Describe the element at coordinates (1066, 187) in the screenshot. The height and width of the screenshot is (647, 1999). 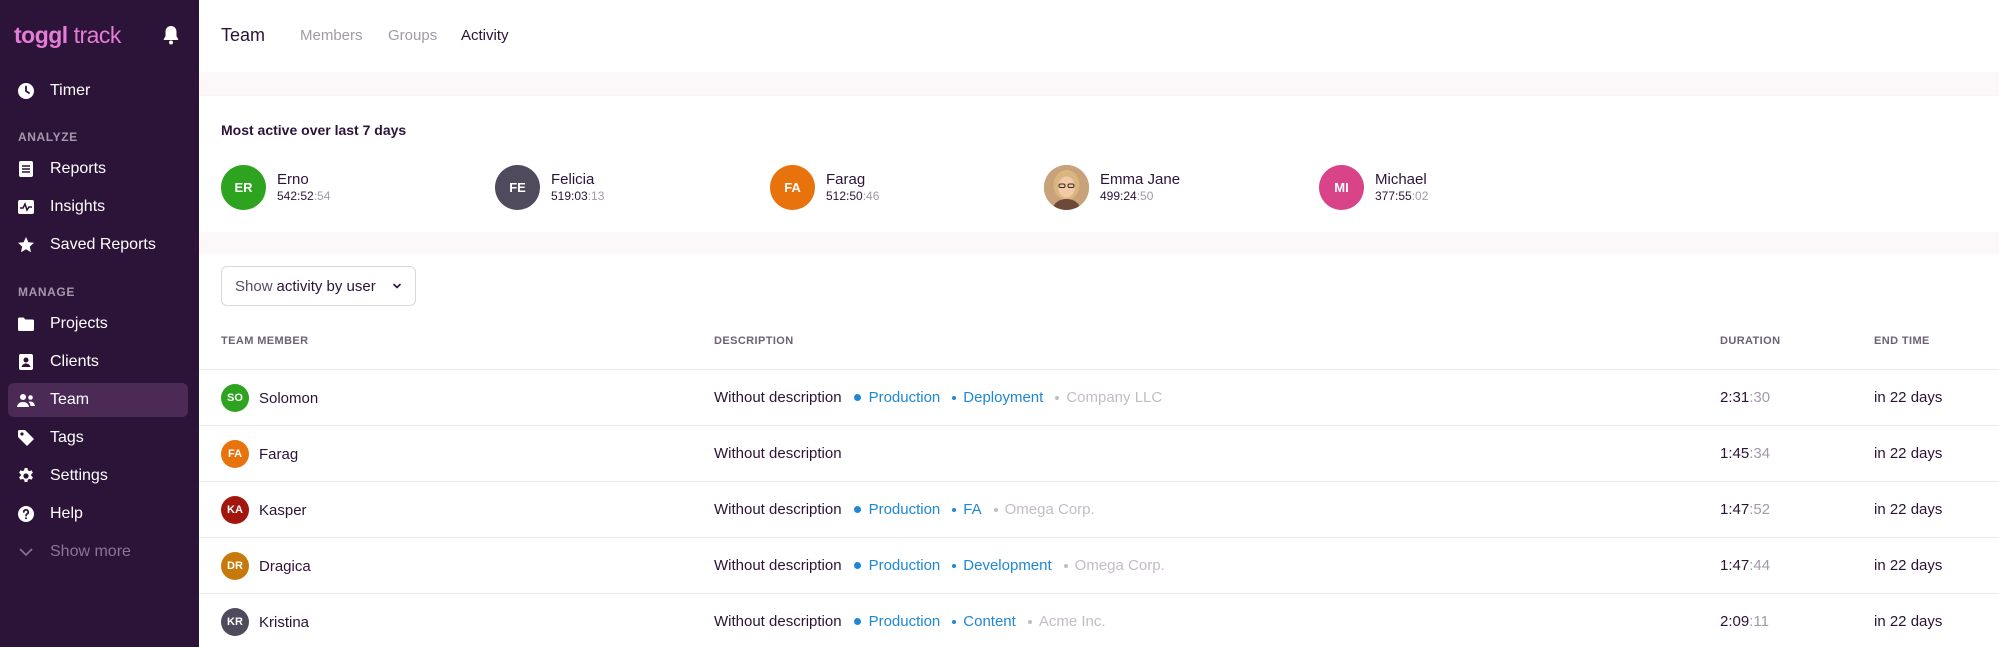
I see `avatar-photo` at that location.